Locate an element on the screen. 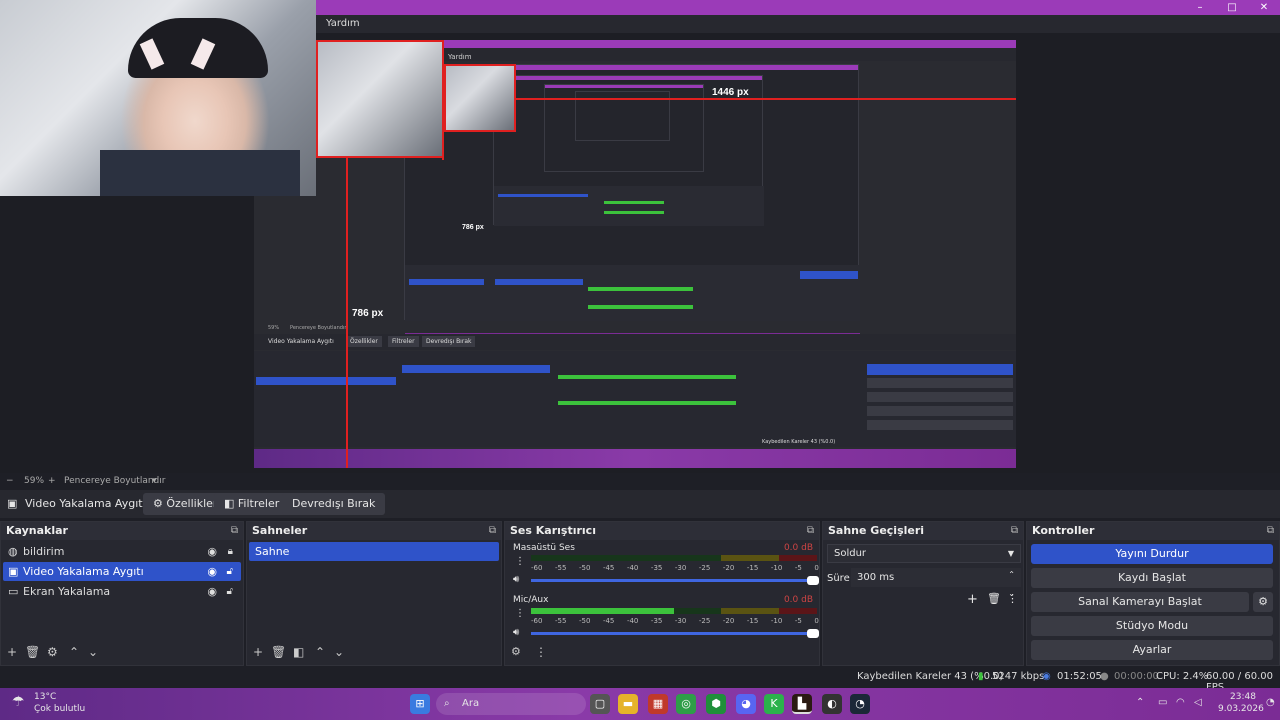 The image size is (1280, 720). search-placeholder: Ara is located at coordinates (471, 703).